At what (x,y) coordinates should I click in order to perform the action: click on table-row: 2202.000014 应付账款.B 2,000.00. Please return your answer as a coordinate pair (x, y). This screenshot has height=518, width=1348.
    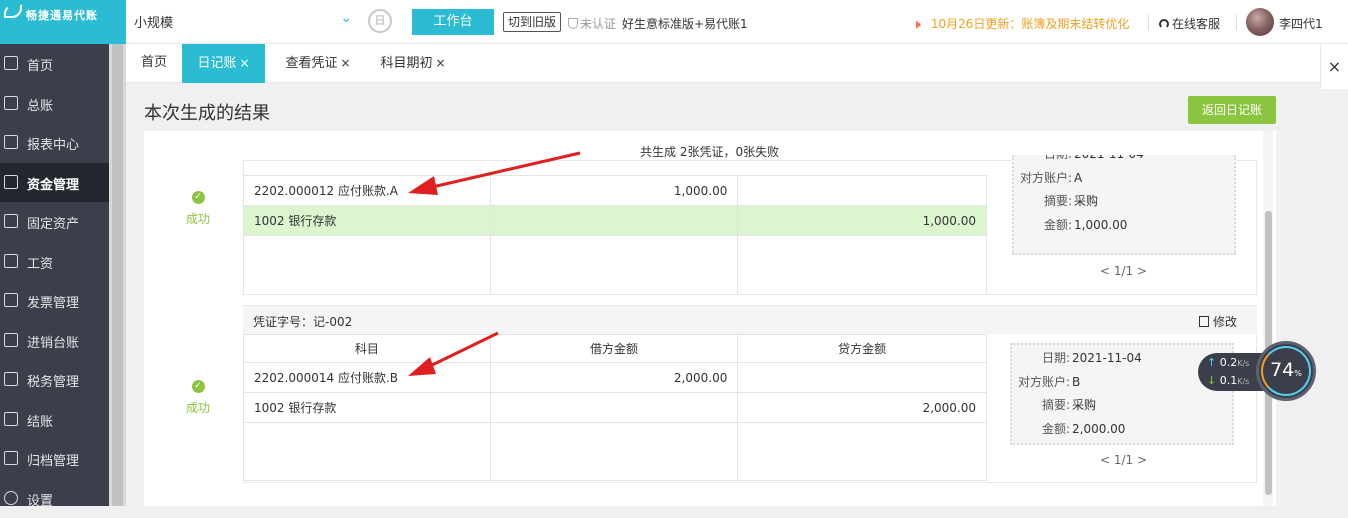
    Looking at the image, I should click on (615, 377).